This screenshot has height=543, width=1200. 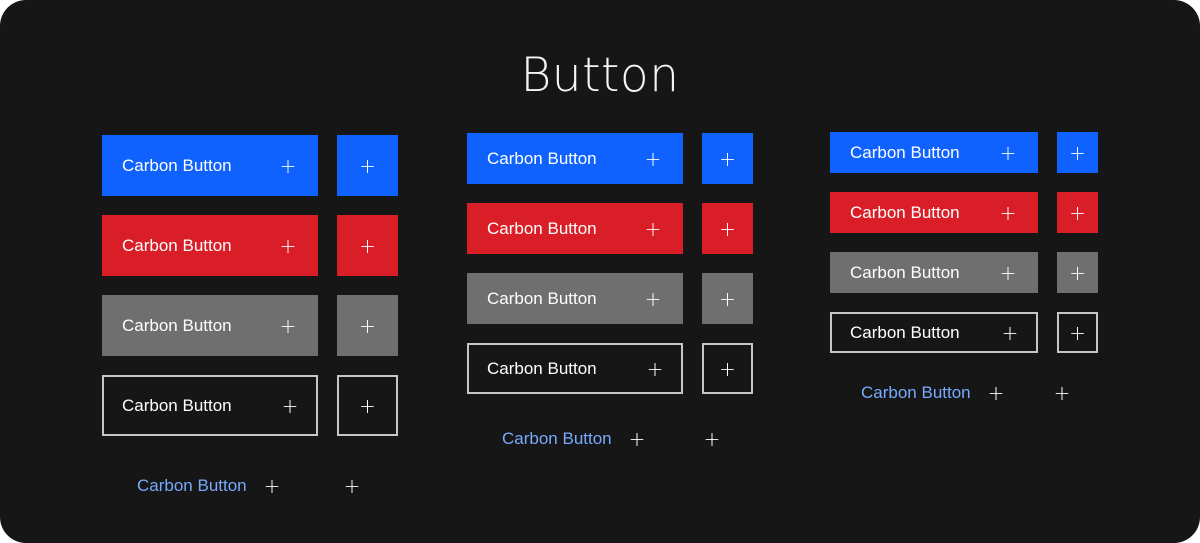 What do you see at coordinates (600, 75) in the screenshot?
I see `page-title: Button` at bounding box center [600, 75].